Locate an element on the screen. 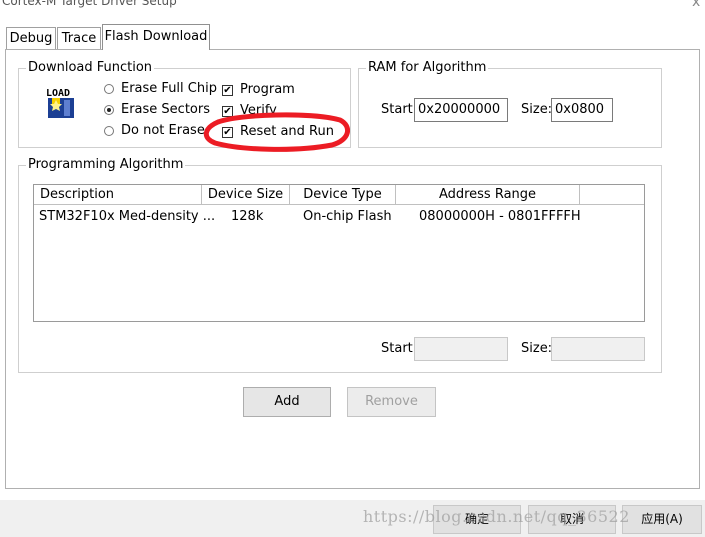  algorithm-start-label: Start: is located at coordinates (399, 348).